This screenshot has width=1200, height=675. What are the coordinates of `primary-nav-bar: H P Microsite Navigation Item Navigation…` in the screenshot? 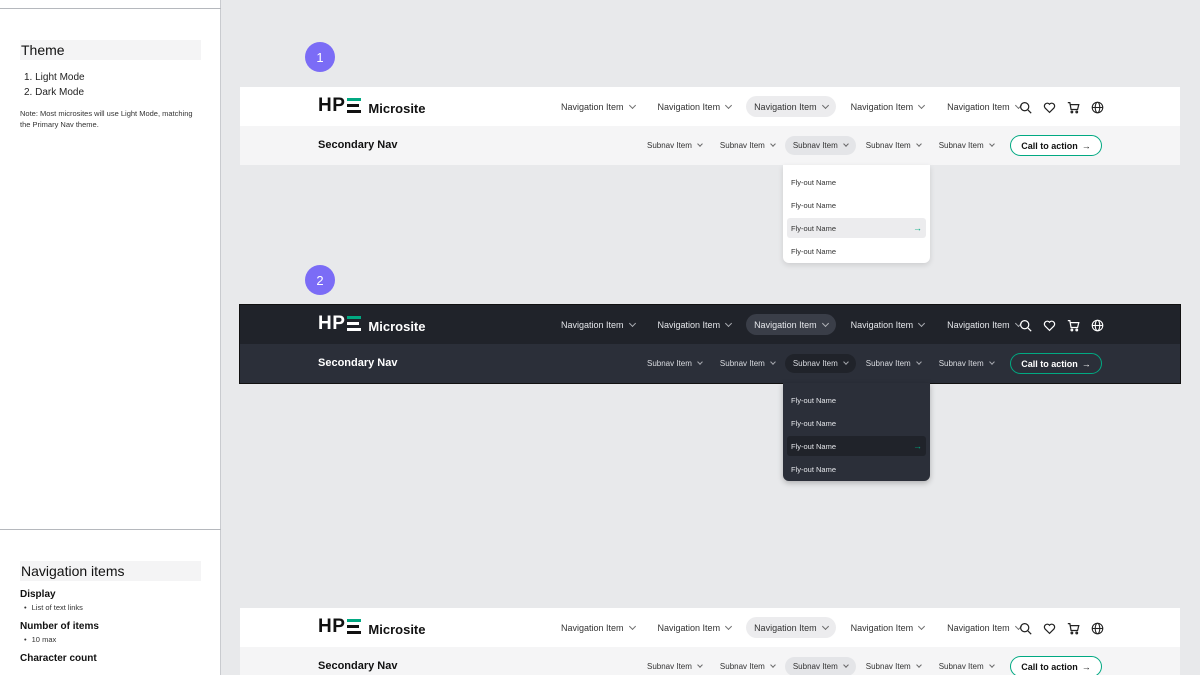 It's located at (710, 627).